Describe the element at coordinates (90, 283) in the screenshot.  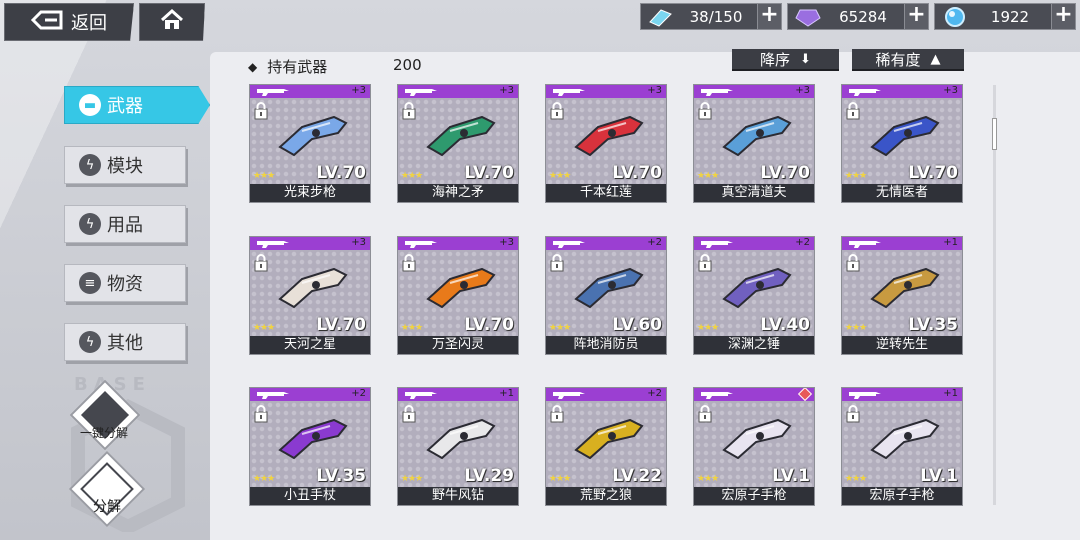
I see `box-icon: ≡` at that location.